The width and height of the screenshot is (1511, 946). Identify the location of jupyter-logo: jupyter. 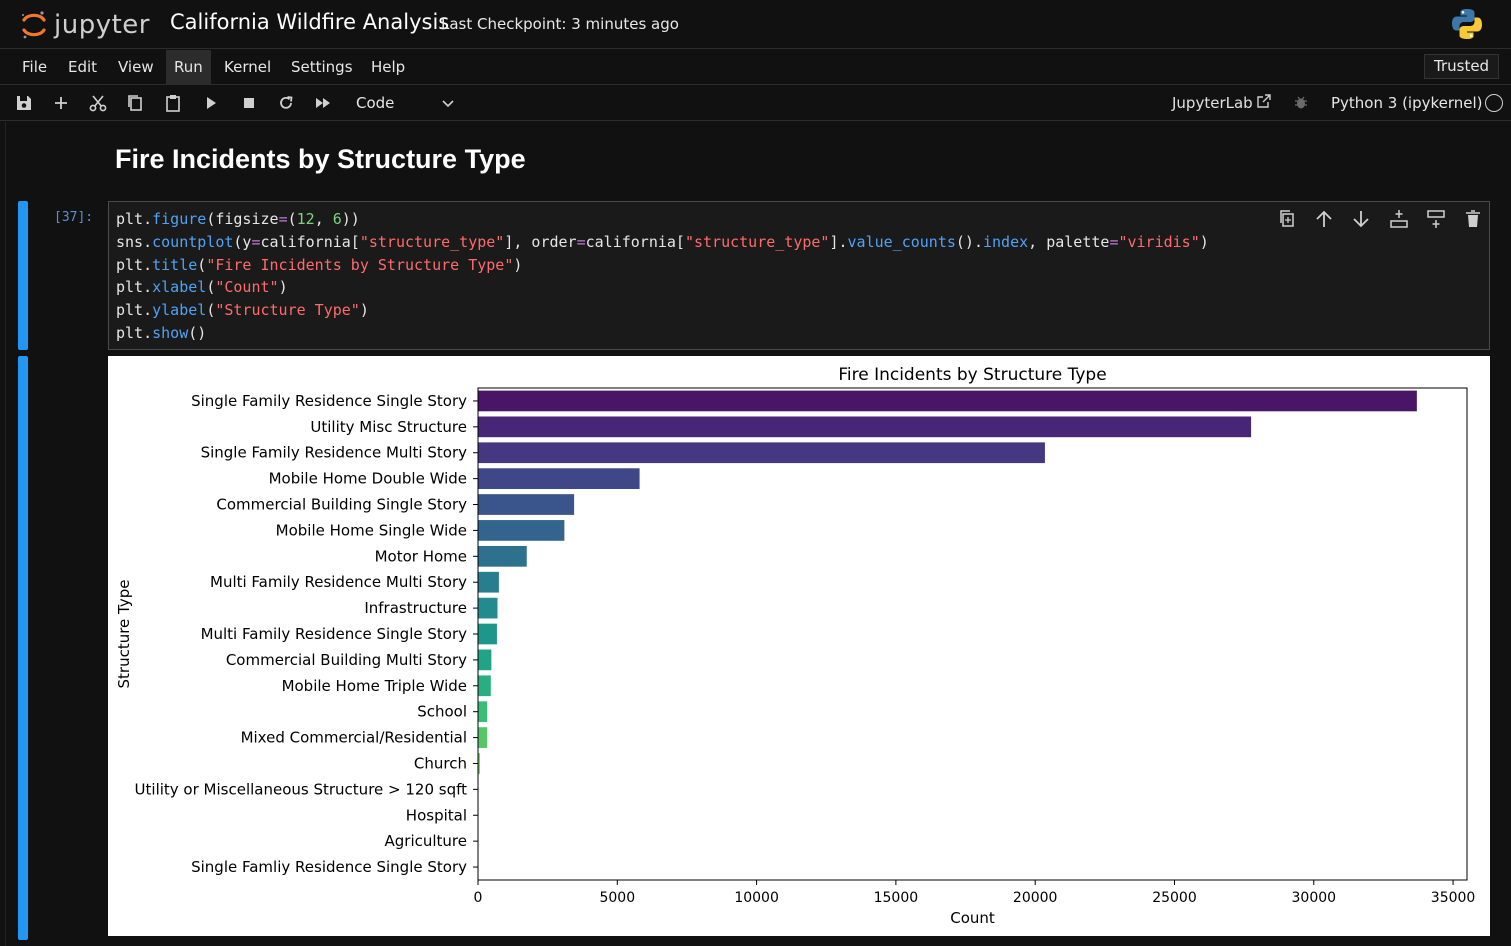
(88, 25).